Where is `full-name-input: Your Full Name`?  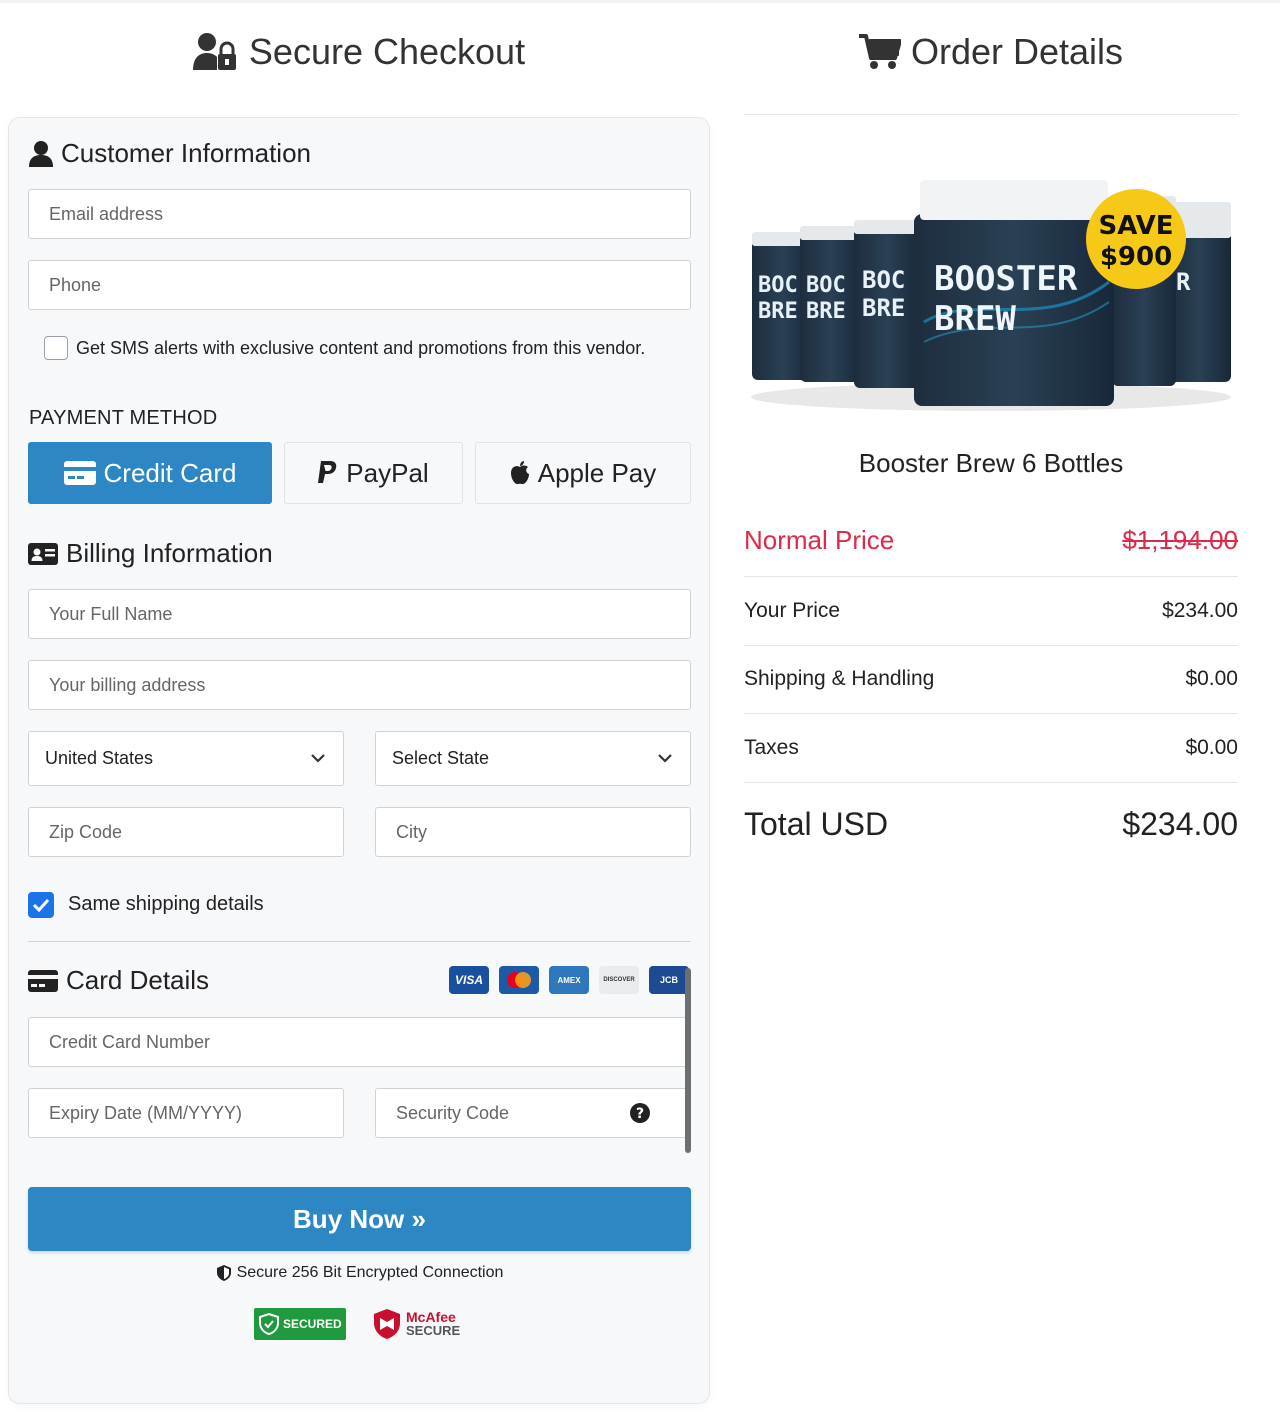
full-name-input: Your Full Name is located at coordinates (359, 614).